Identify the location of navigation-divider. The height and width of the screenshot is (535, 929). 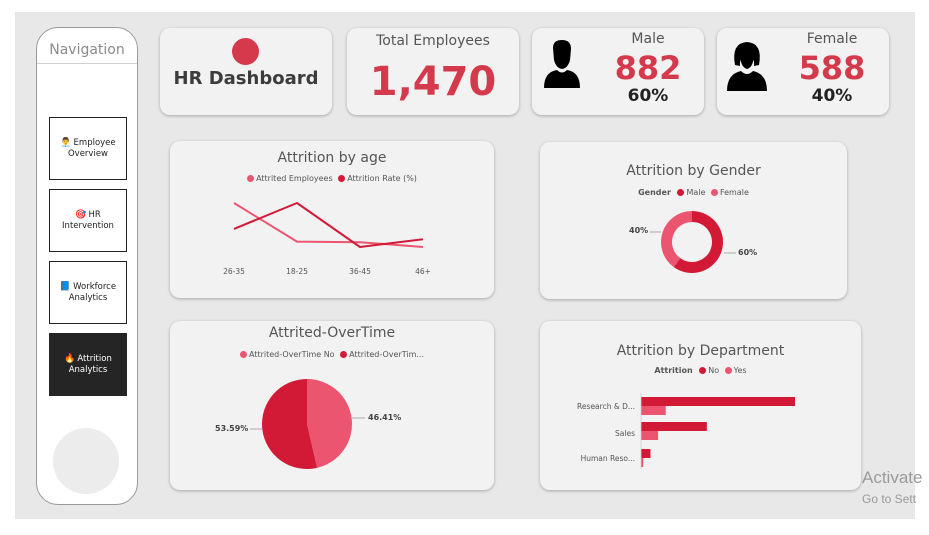
(87, 63).